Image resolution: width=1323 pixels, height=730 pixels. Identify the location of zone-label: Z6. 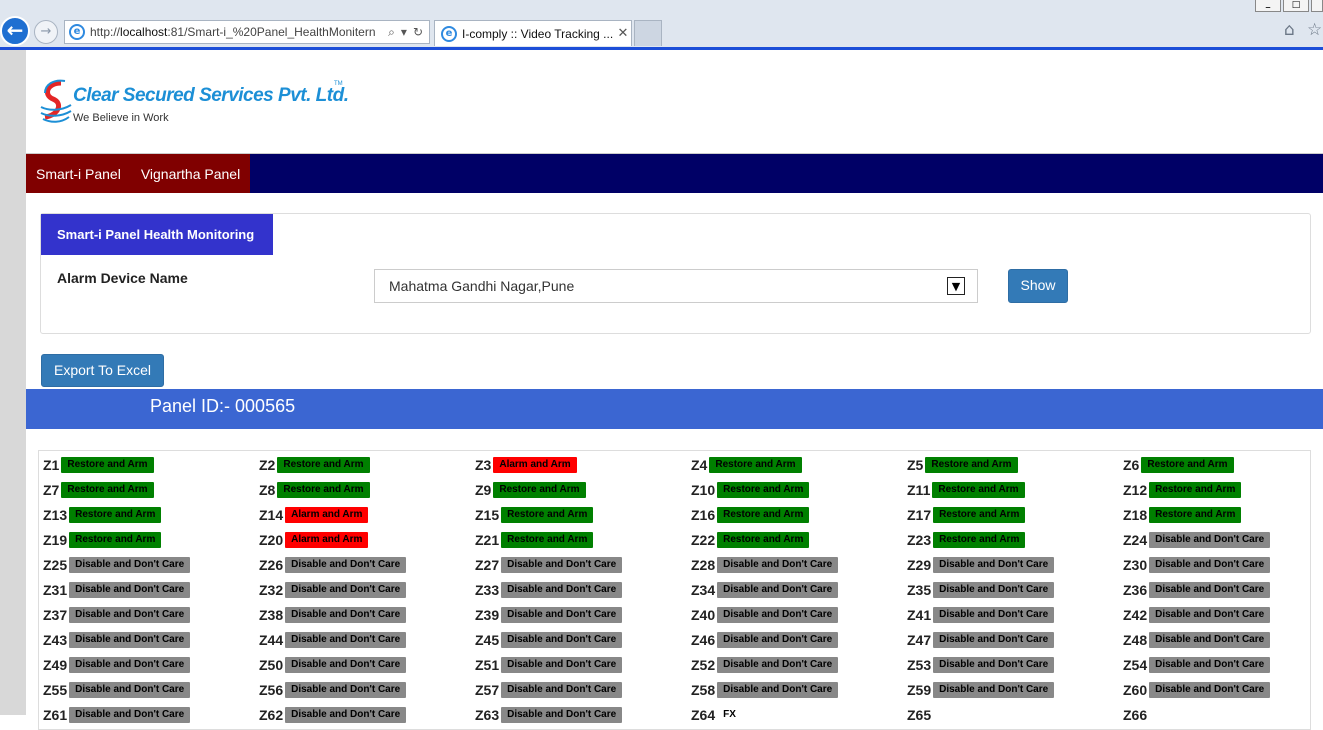
(1131, 464).